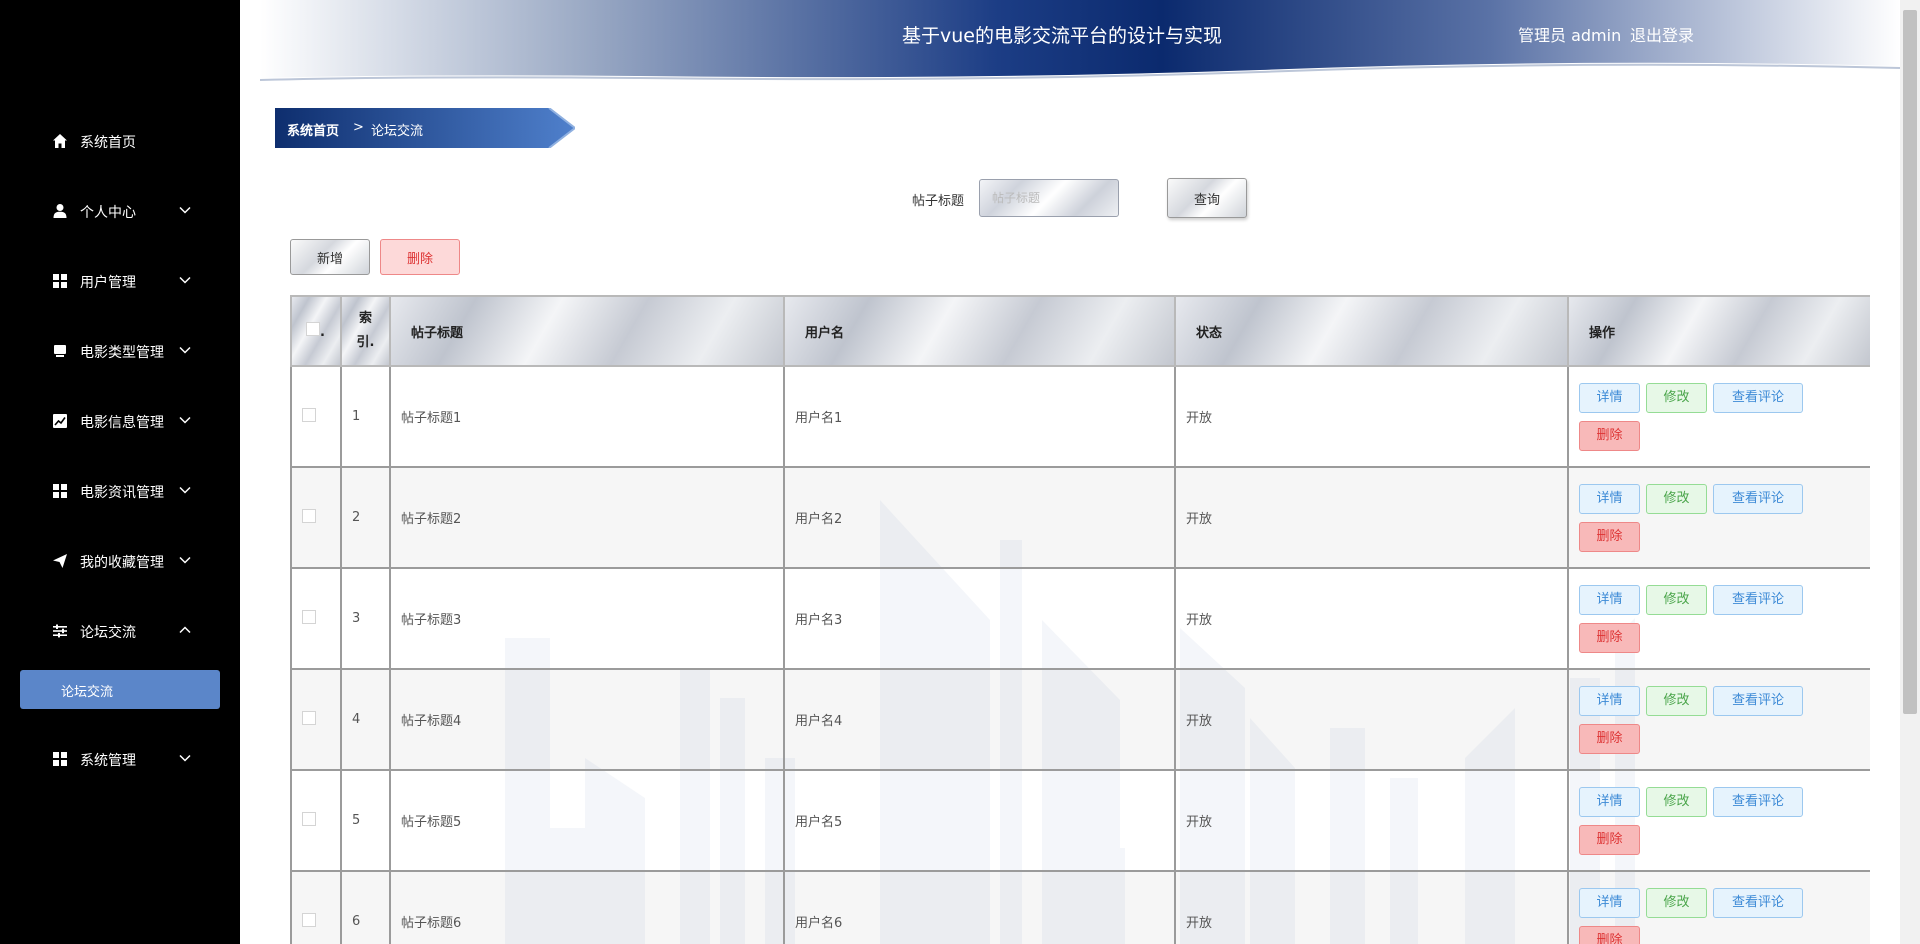  Describe the element at coordinates (587, 517) in the screenshot. I see `cell-title: 帖子标题2` at that location.